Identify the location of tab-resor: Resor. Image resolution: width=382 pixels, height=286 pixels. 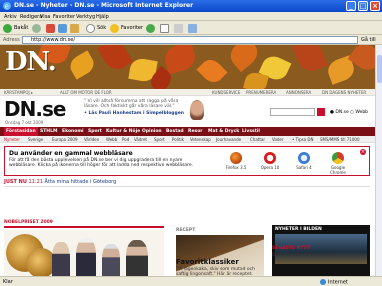
(195, 131).